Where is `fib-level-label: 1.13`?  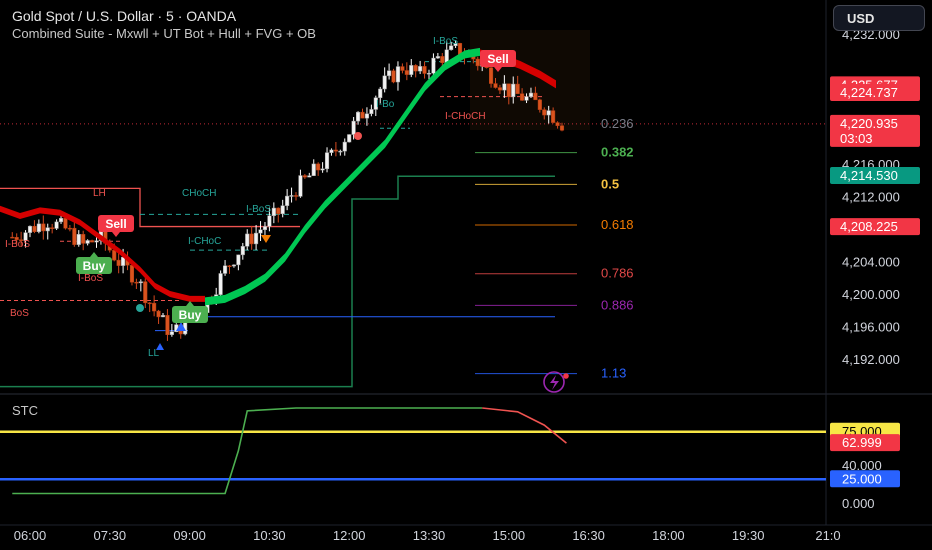 fib-level-label: 1.13 is located at coordinates (613, 373).